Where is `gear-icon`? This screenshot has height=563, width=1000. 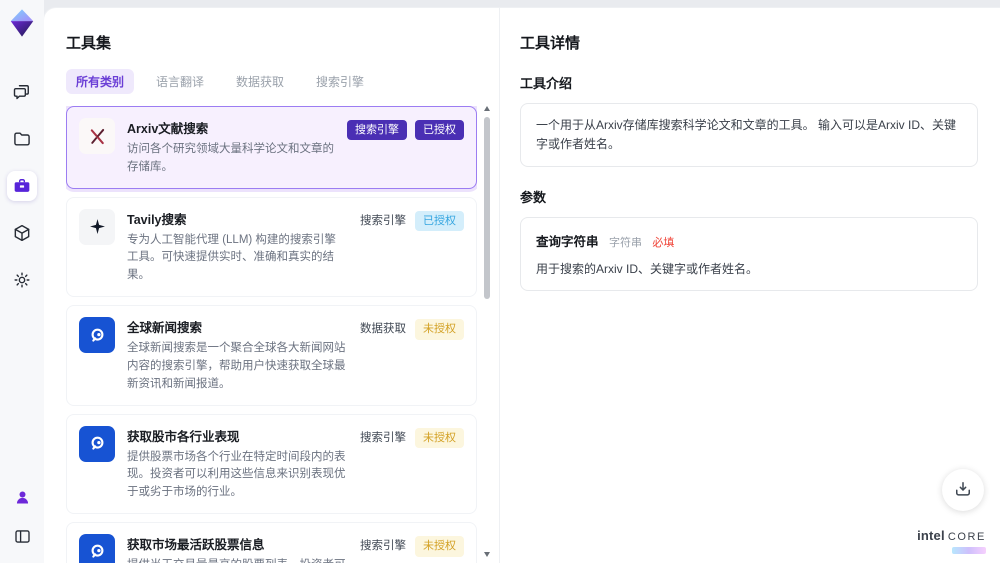 gear-icon is located at coordinates (22, 280).